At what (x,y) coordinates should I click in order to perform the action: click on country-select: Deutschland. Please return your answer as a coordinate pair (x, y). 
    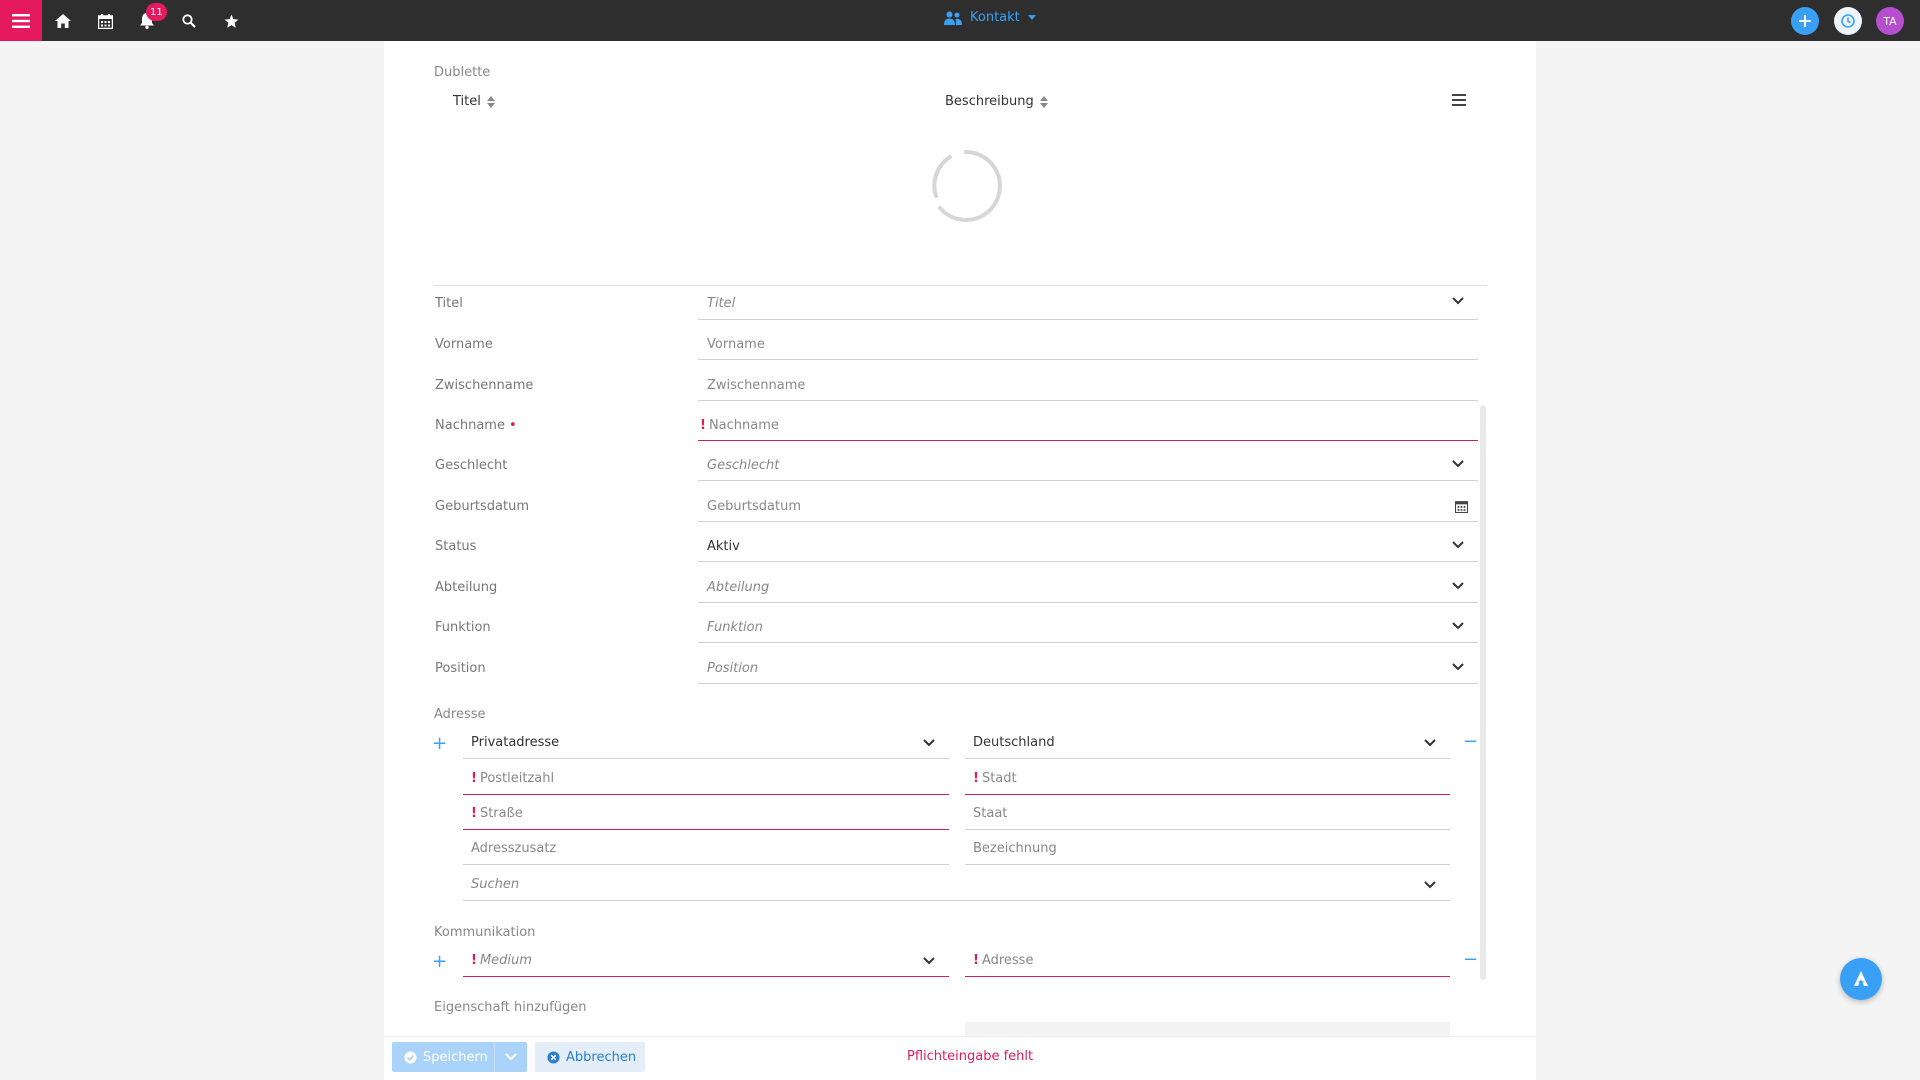
    Looking at the image, I should click on (1207, 743).